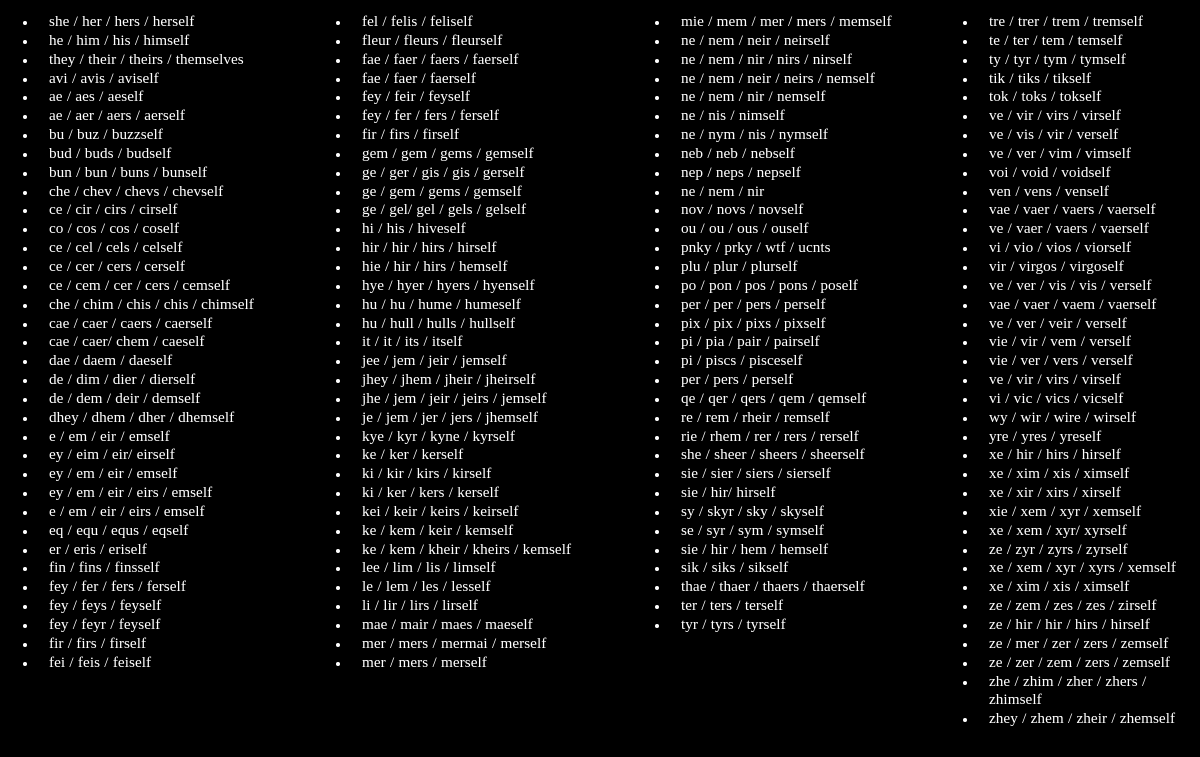  I want to click on pronoun-list-item: ty / tyr / tym / tymself, so click(1076, 60).